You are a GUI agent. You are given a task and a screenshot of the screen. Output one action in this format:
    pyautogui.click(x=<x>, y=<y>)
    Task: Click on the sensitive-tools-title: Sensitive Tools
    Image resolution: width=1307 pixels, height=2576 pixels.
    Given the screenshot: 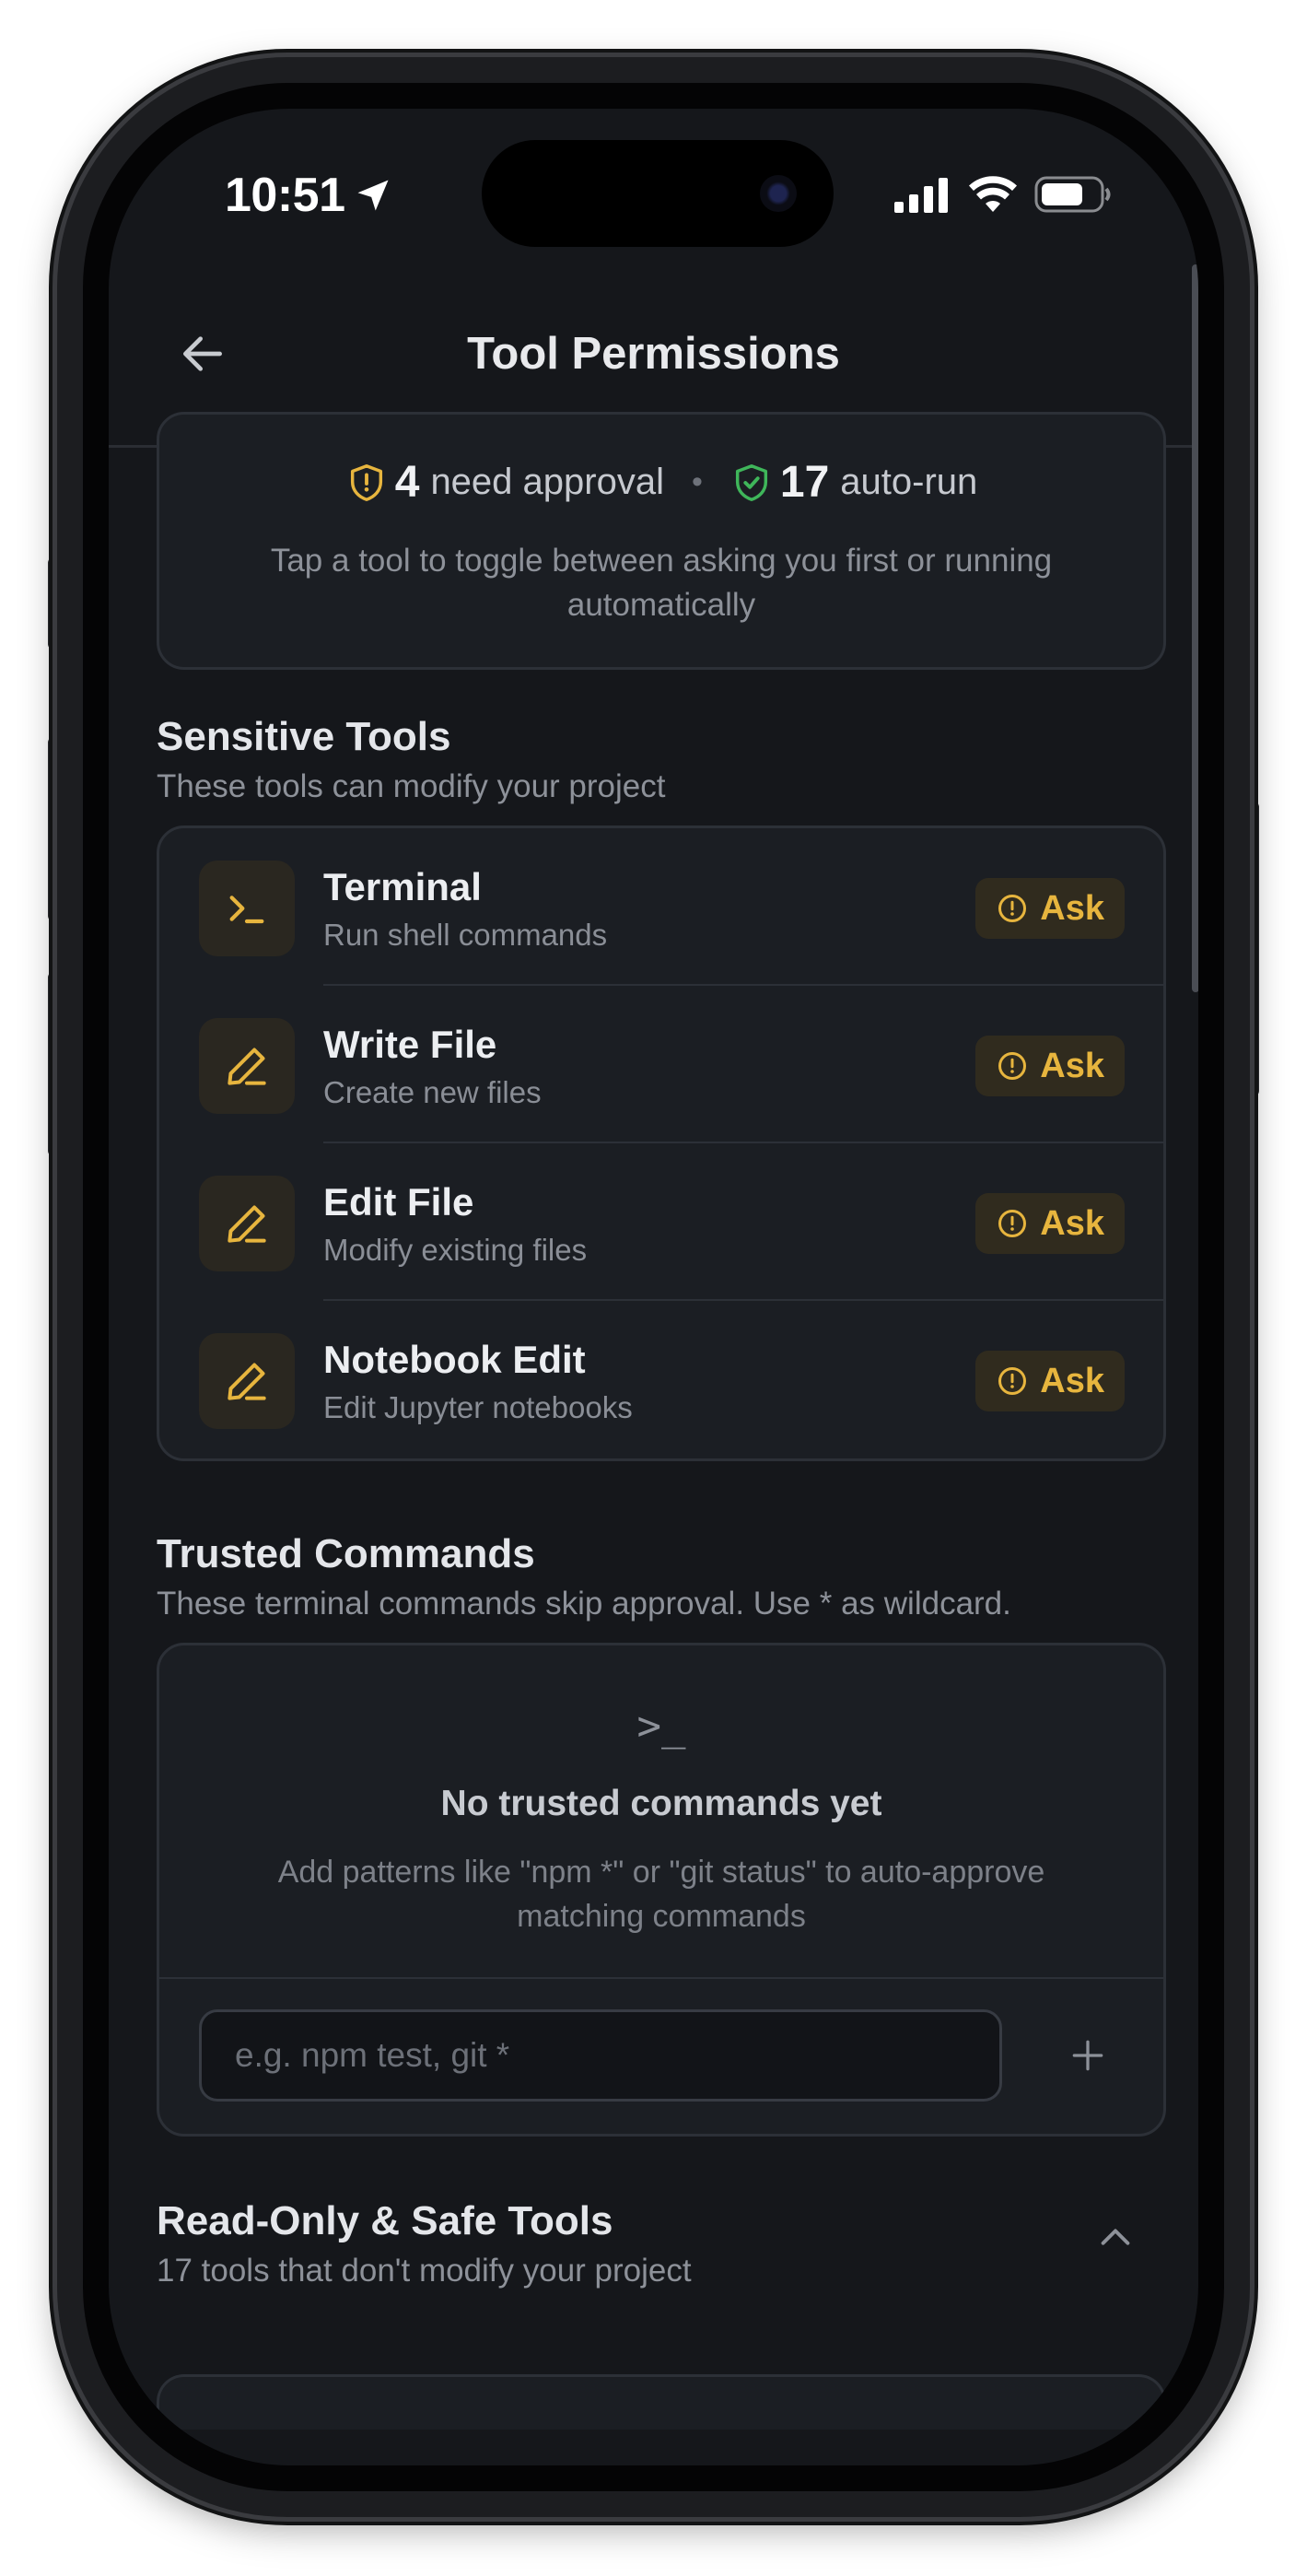 What is the action you would take?
    pyautogui.click(x=304, y=736)
    